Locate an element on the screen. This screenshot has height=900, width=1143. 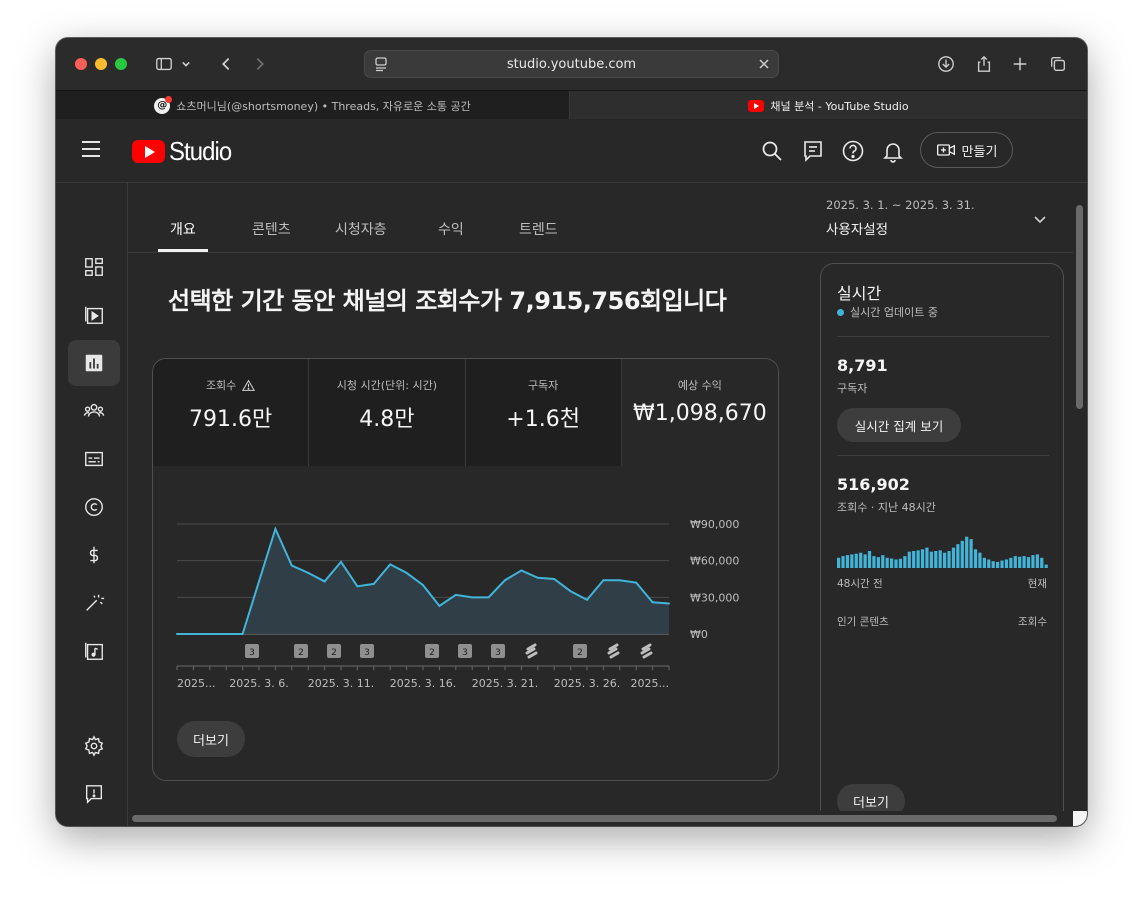
nav-send-feedback is located at coordinates (94, 794).